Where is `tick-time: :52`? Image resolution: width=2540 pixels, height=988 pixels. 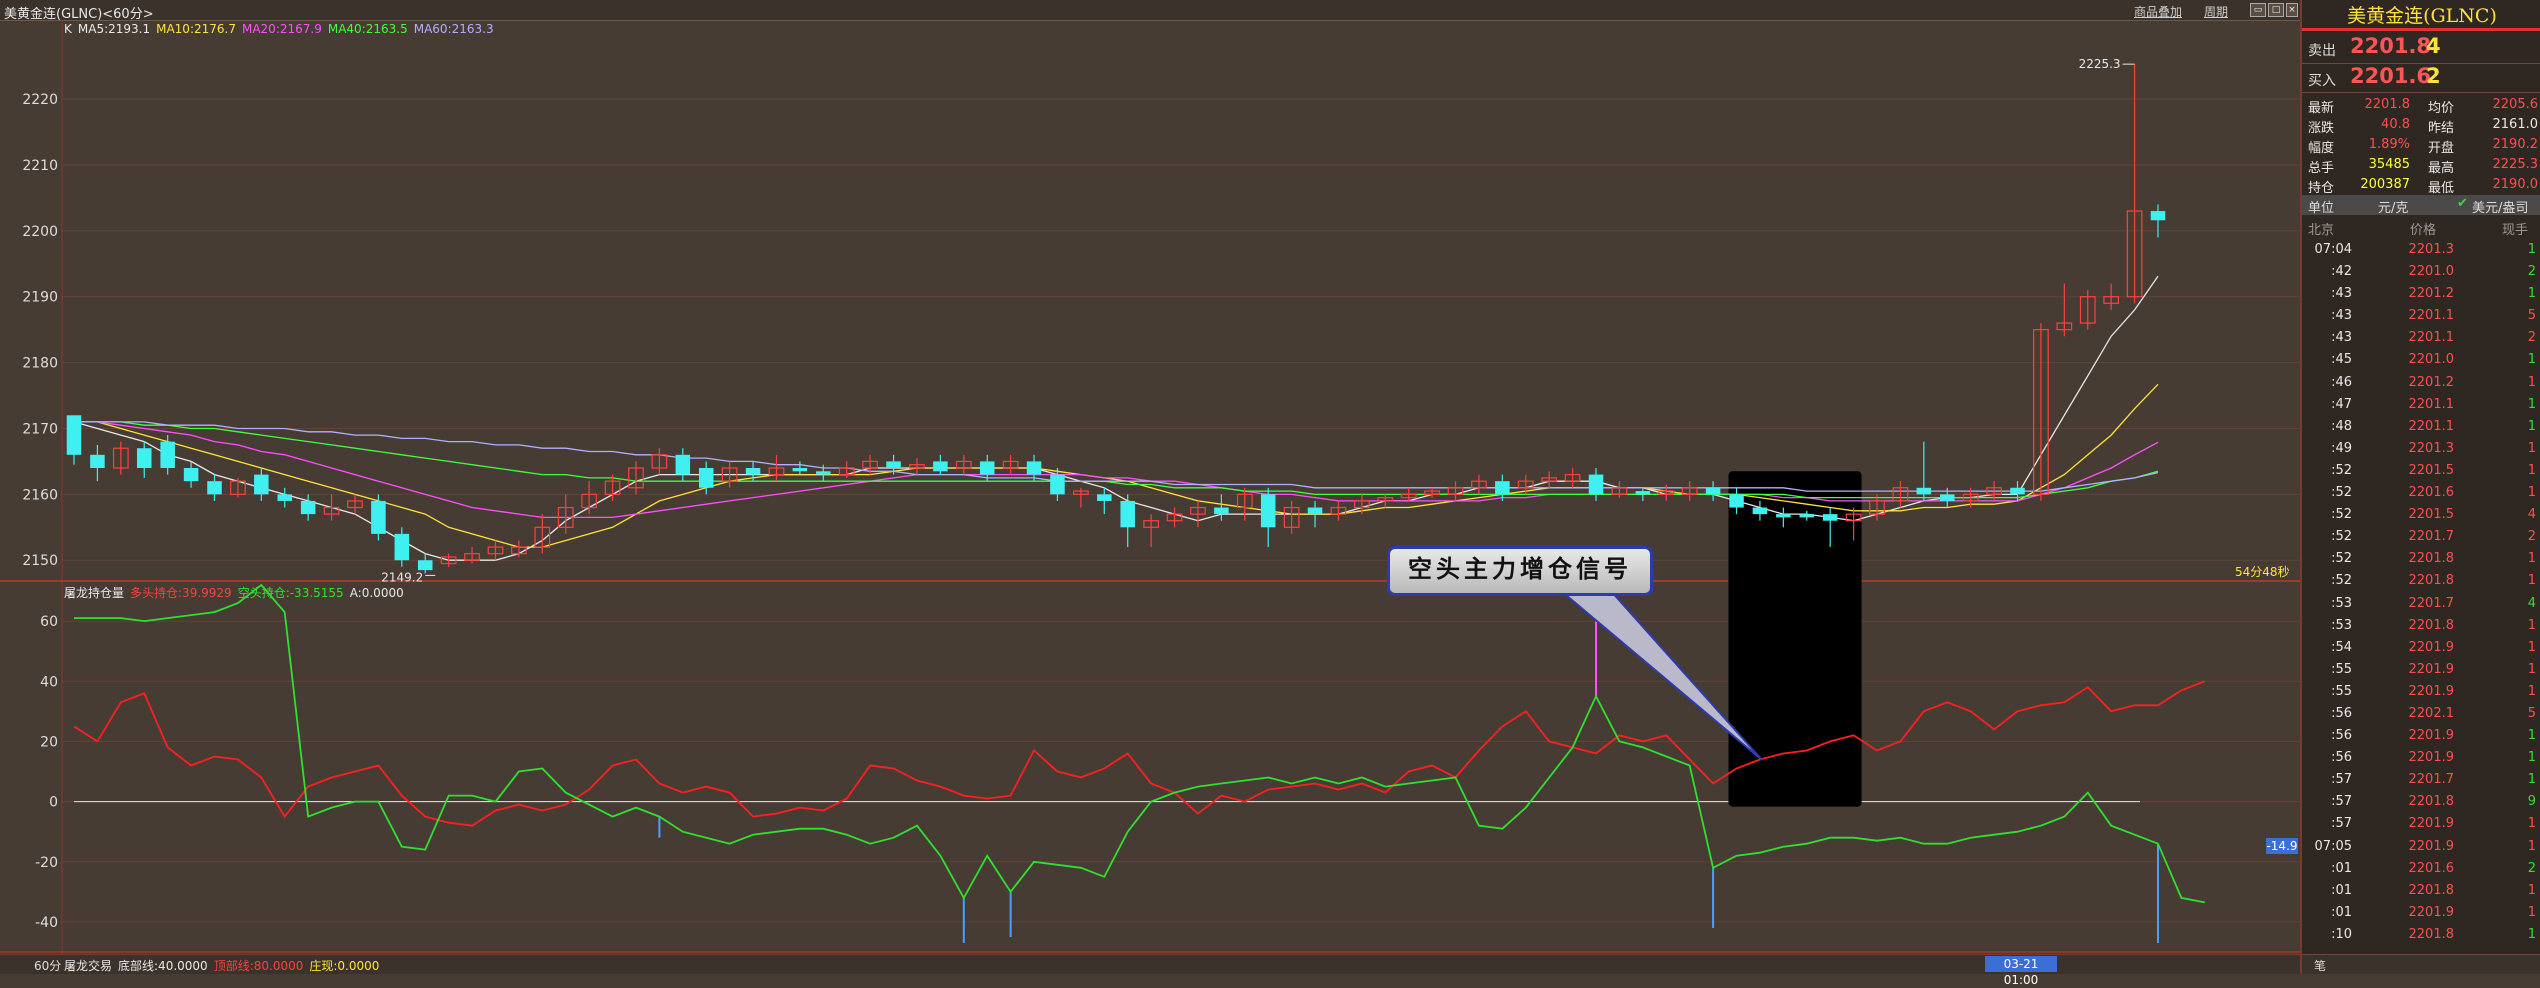 tick-time: :52 is located at coordinates (2341, 537).